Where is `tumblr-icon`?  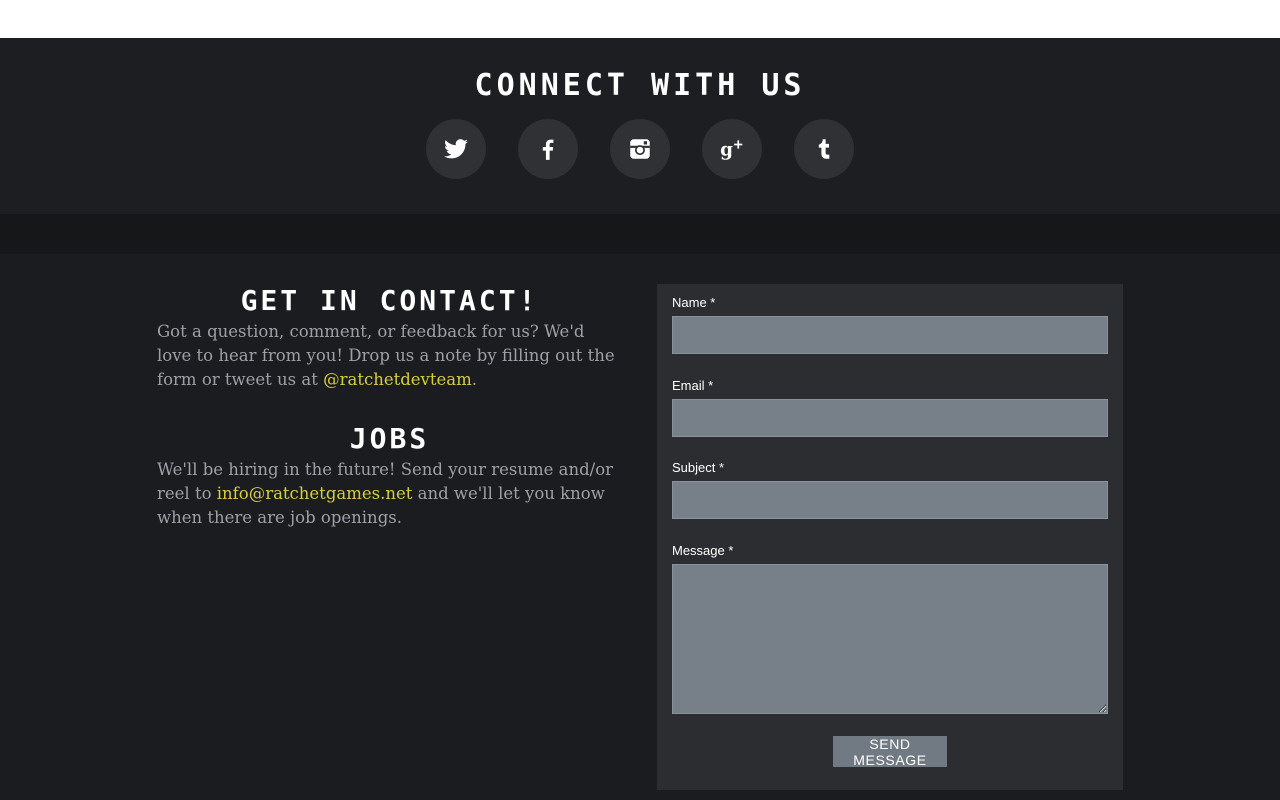
tumblr-icon is located at coordinates (824, 149).